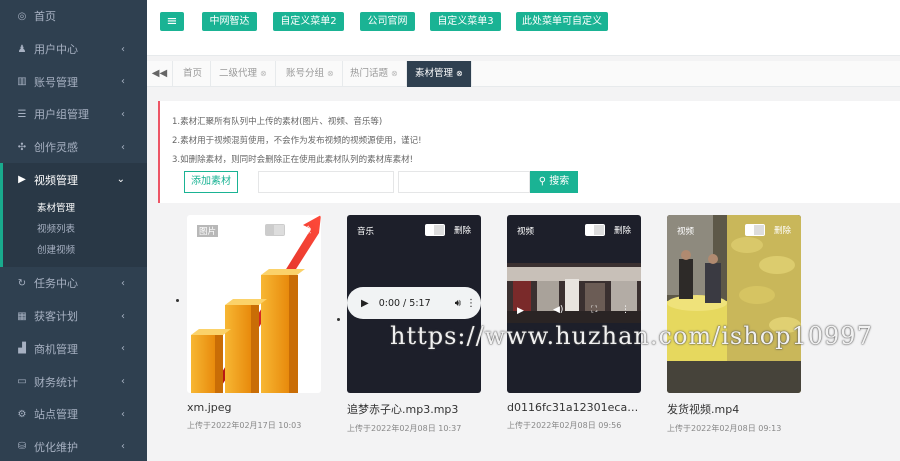  What do you see at coordinates (366, 232) in the screenshot?
I see `material-type-badge: 音乐` at bounding box center [366, 232].